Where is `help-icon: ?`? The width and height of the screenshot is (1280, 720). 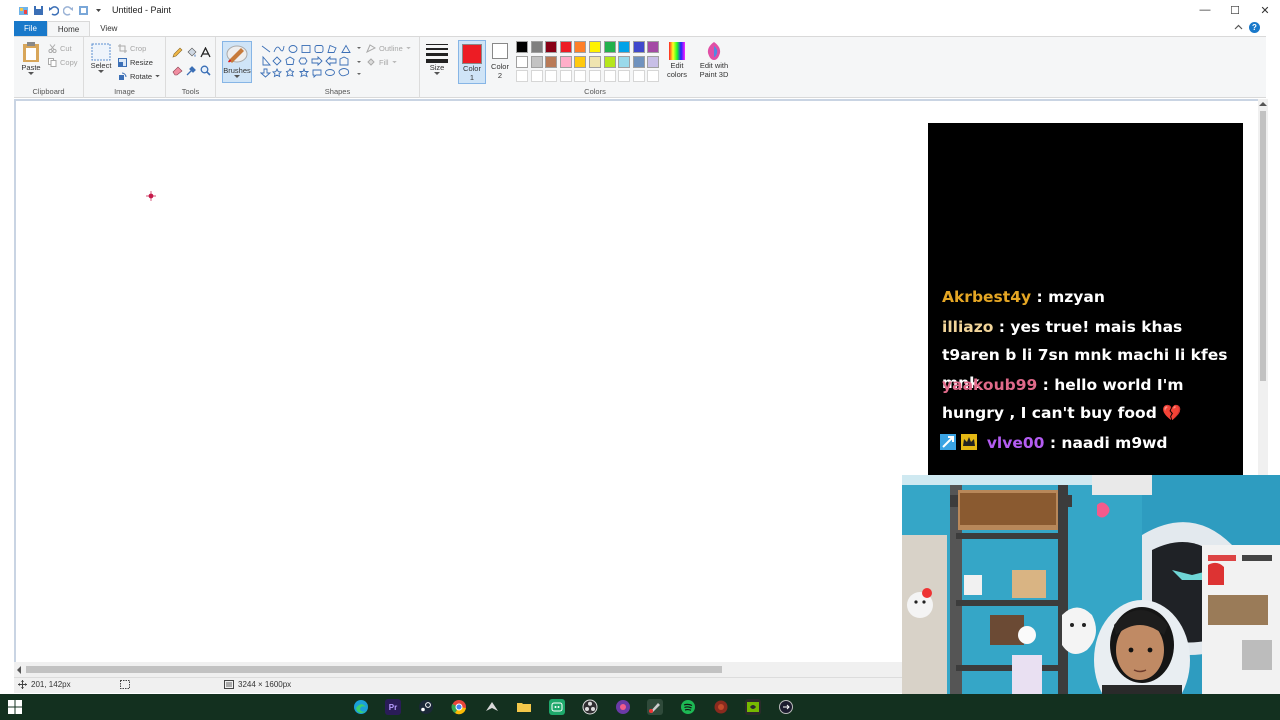 help-icon: ? is located at coordinates (1254, 27).